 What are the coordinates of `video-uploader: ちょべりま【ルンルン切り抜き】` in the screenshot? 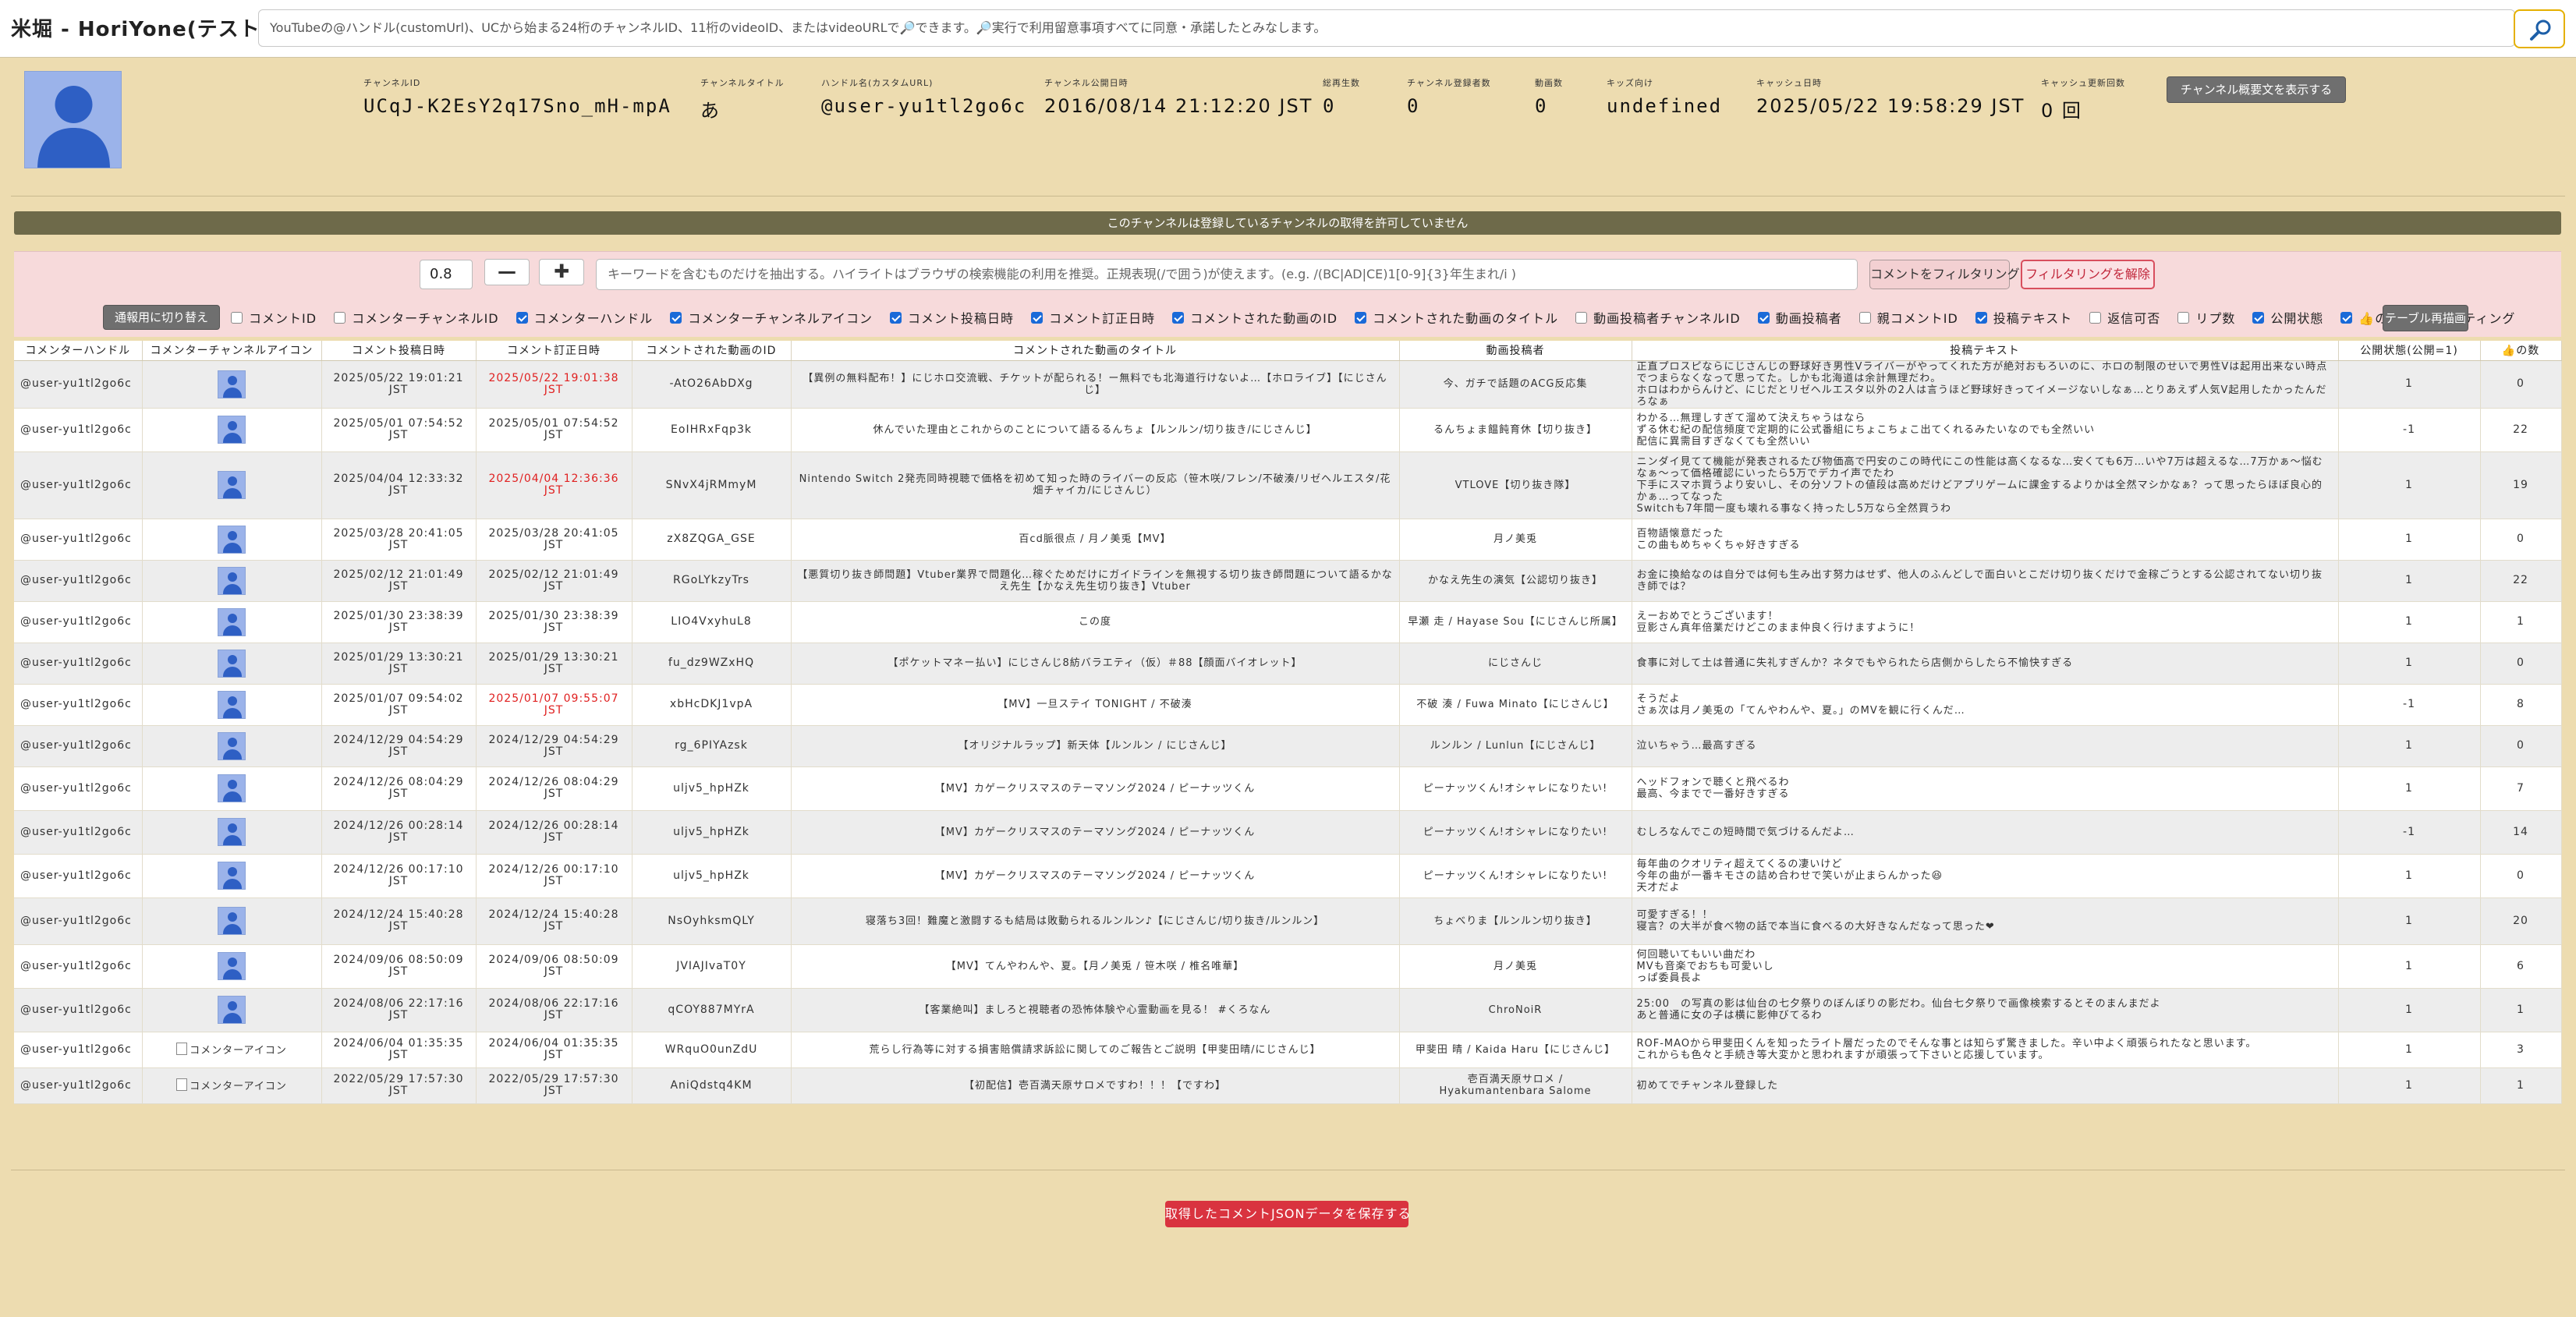 It's located at (1515, 921).